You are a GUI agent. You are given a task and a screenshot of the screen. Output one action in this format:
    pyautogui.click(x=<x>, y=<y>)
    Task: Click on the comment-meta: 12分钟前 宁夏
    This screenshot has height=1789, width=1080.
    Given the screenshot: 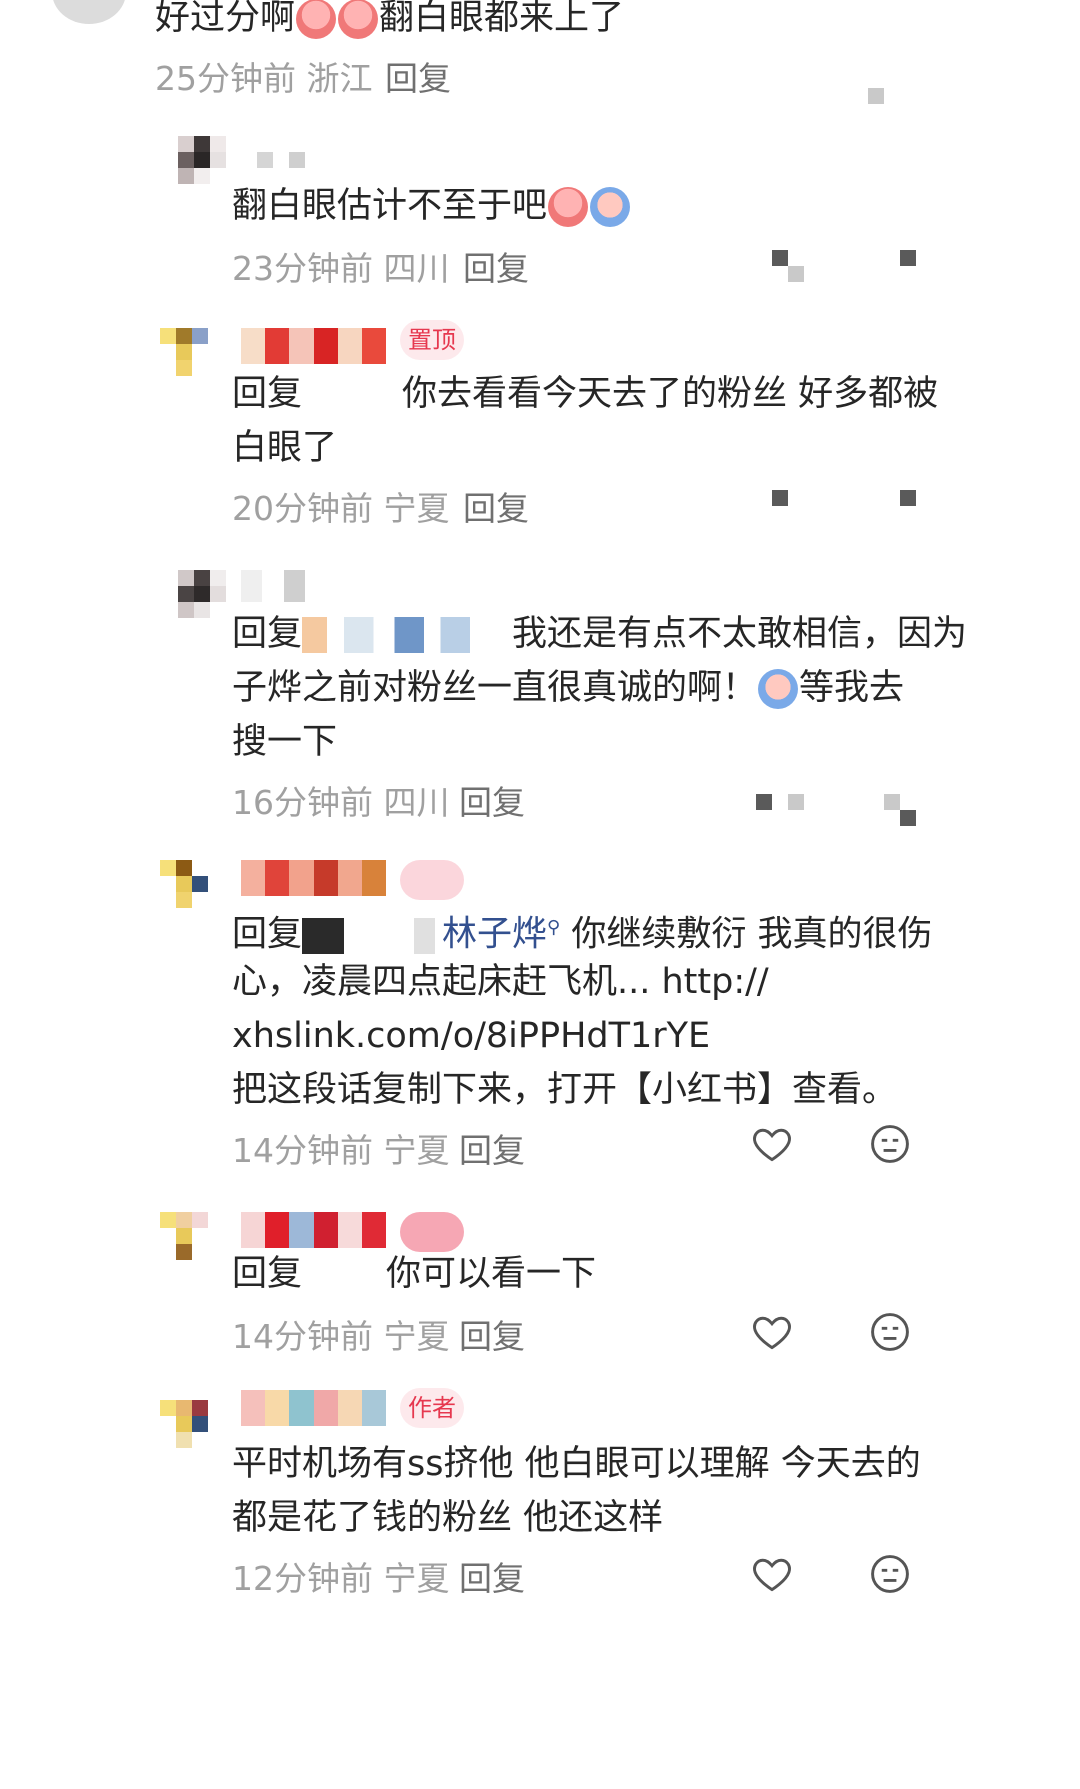 What is the action you would take?
    pyautogui.click(x=341, y=1576)
    